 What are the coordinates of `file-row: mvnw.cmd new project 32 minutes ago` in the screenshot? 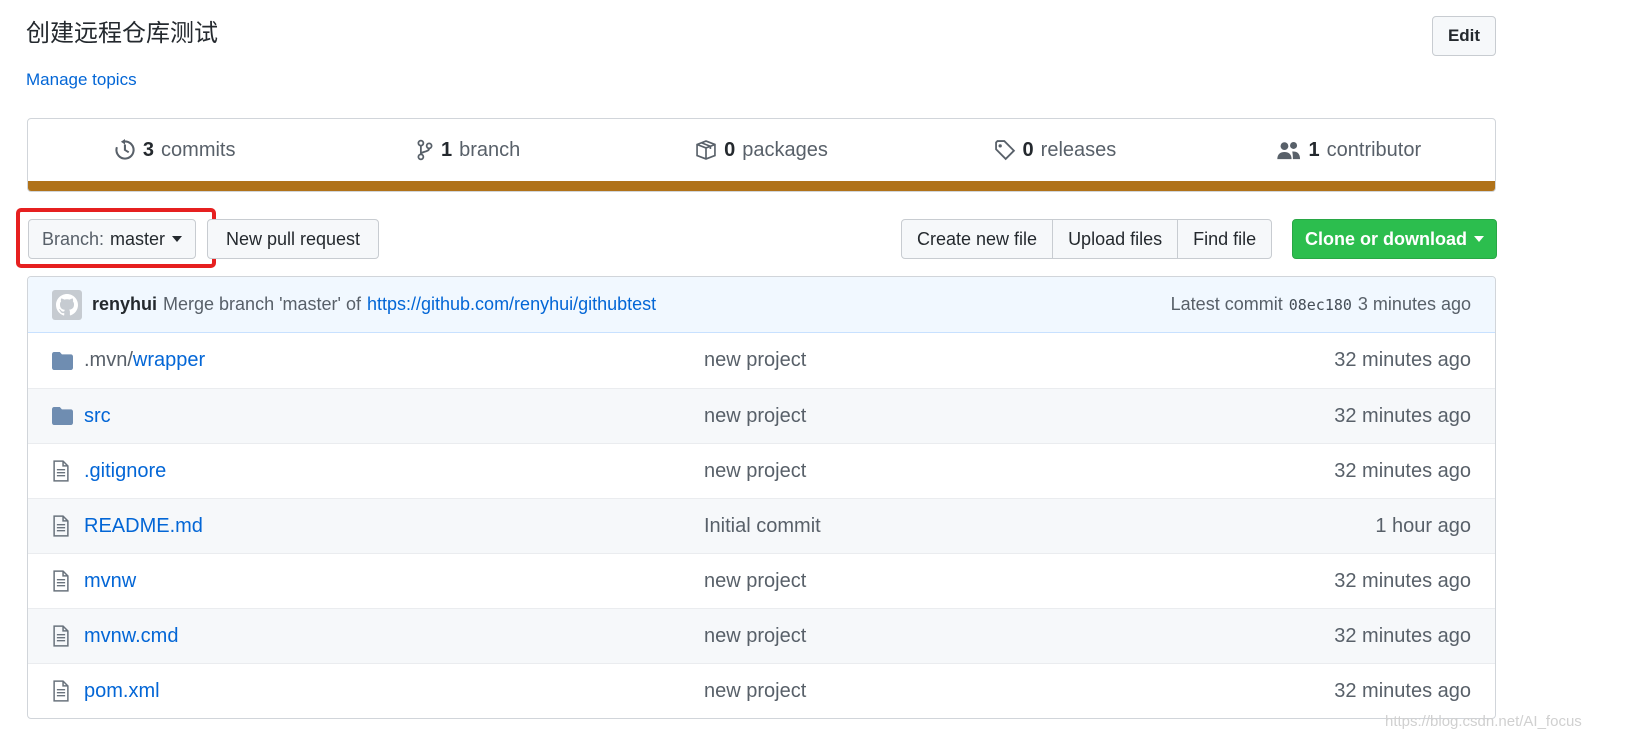 It's located at (761, 635).